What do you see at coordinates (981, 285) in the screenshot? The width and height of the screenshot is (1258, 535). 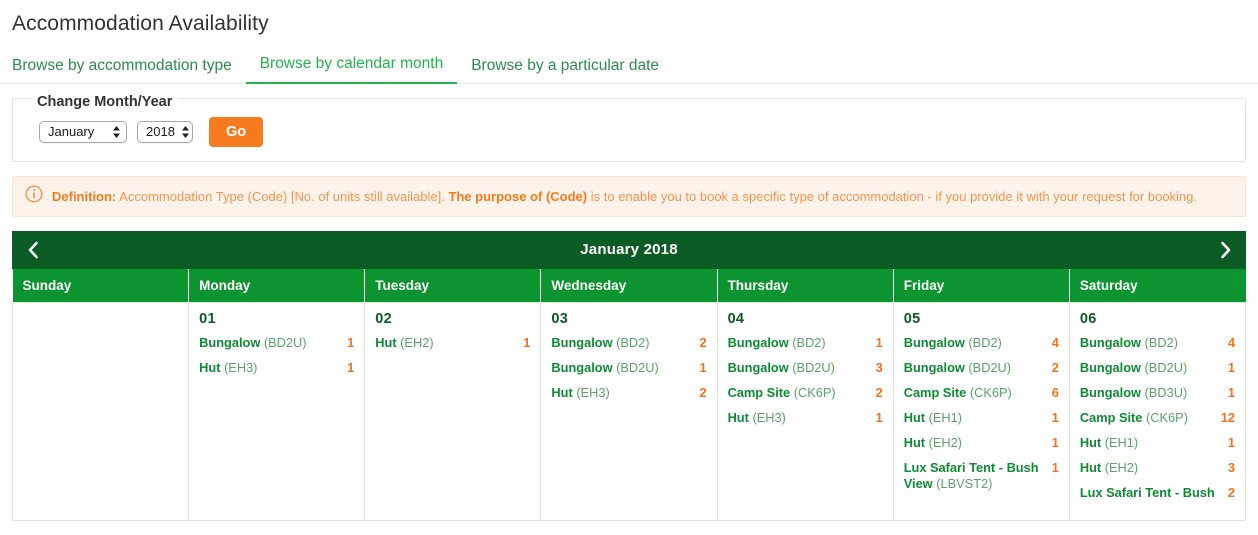 I see `day-header-friday: Friday` at bounding box center [981, 285].